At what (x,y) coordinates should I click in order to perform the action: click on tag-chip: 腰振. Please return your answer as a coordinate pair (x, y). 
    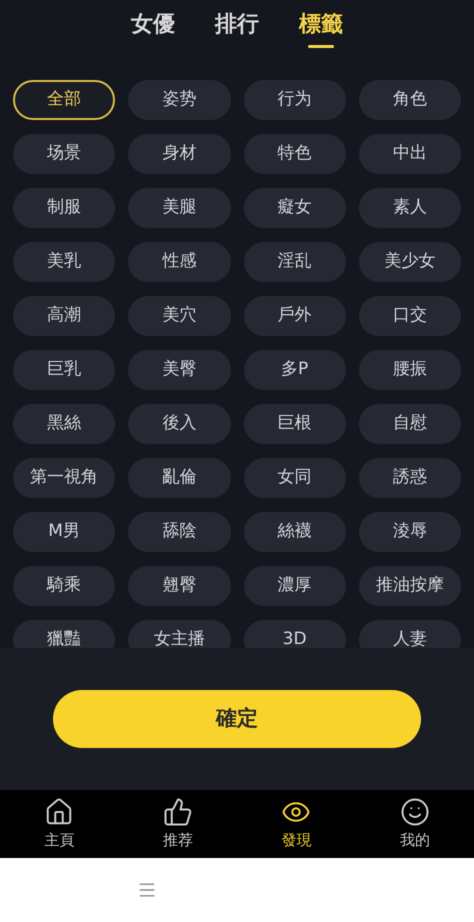
    Looking at the image, I should click on (409, 370).